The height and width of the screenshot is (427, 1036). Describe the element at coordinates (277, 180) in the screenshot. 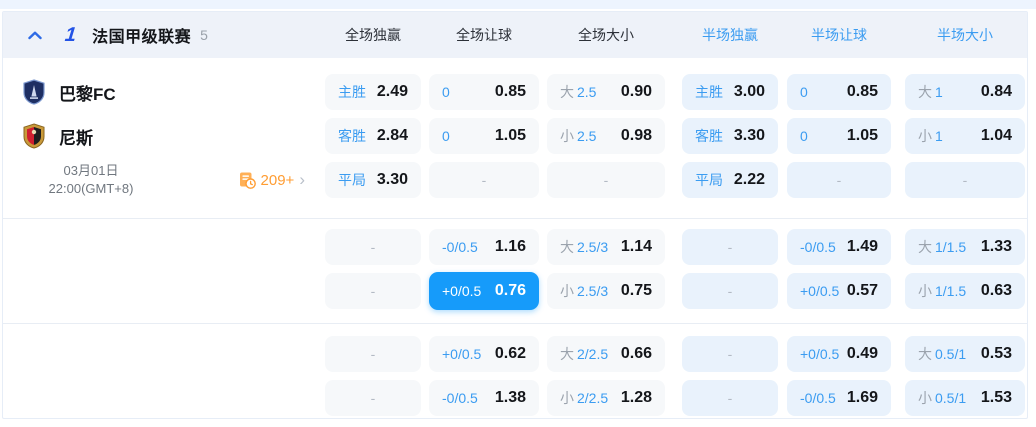

I see `more-markets-count: 209+` at that location.